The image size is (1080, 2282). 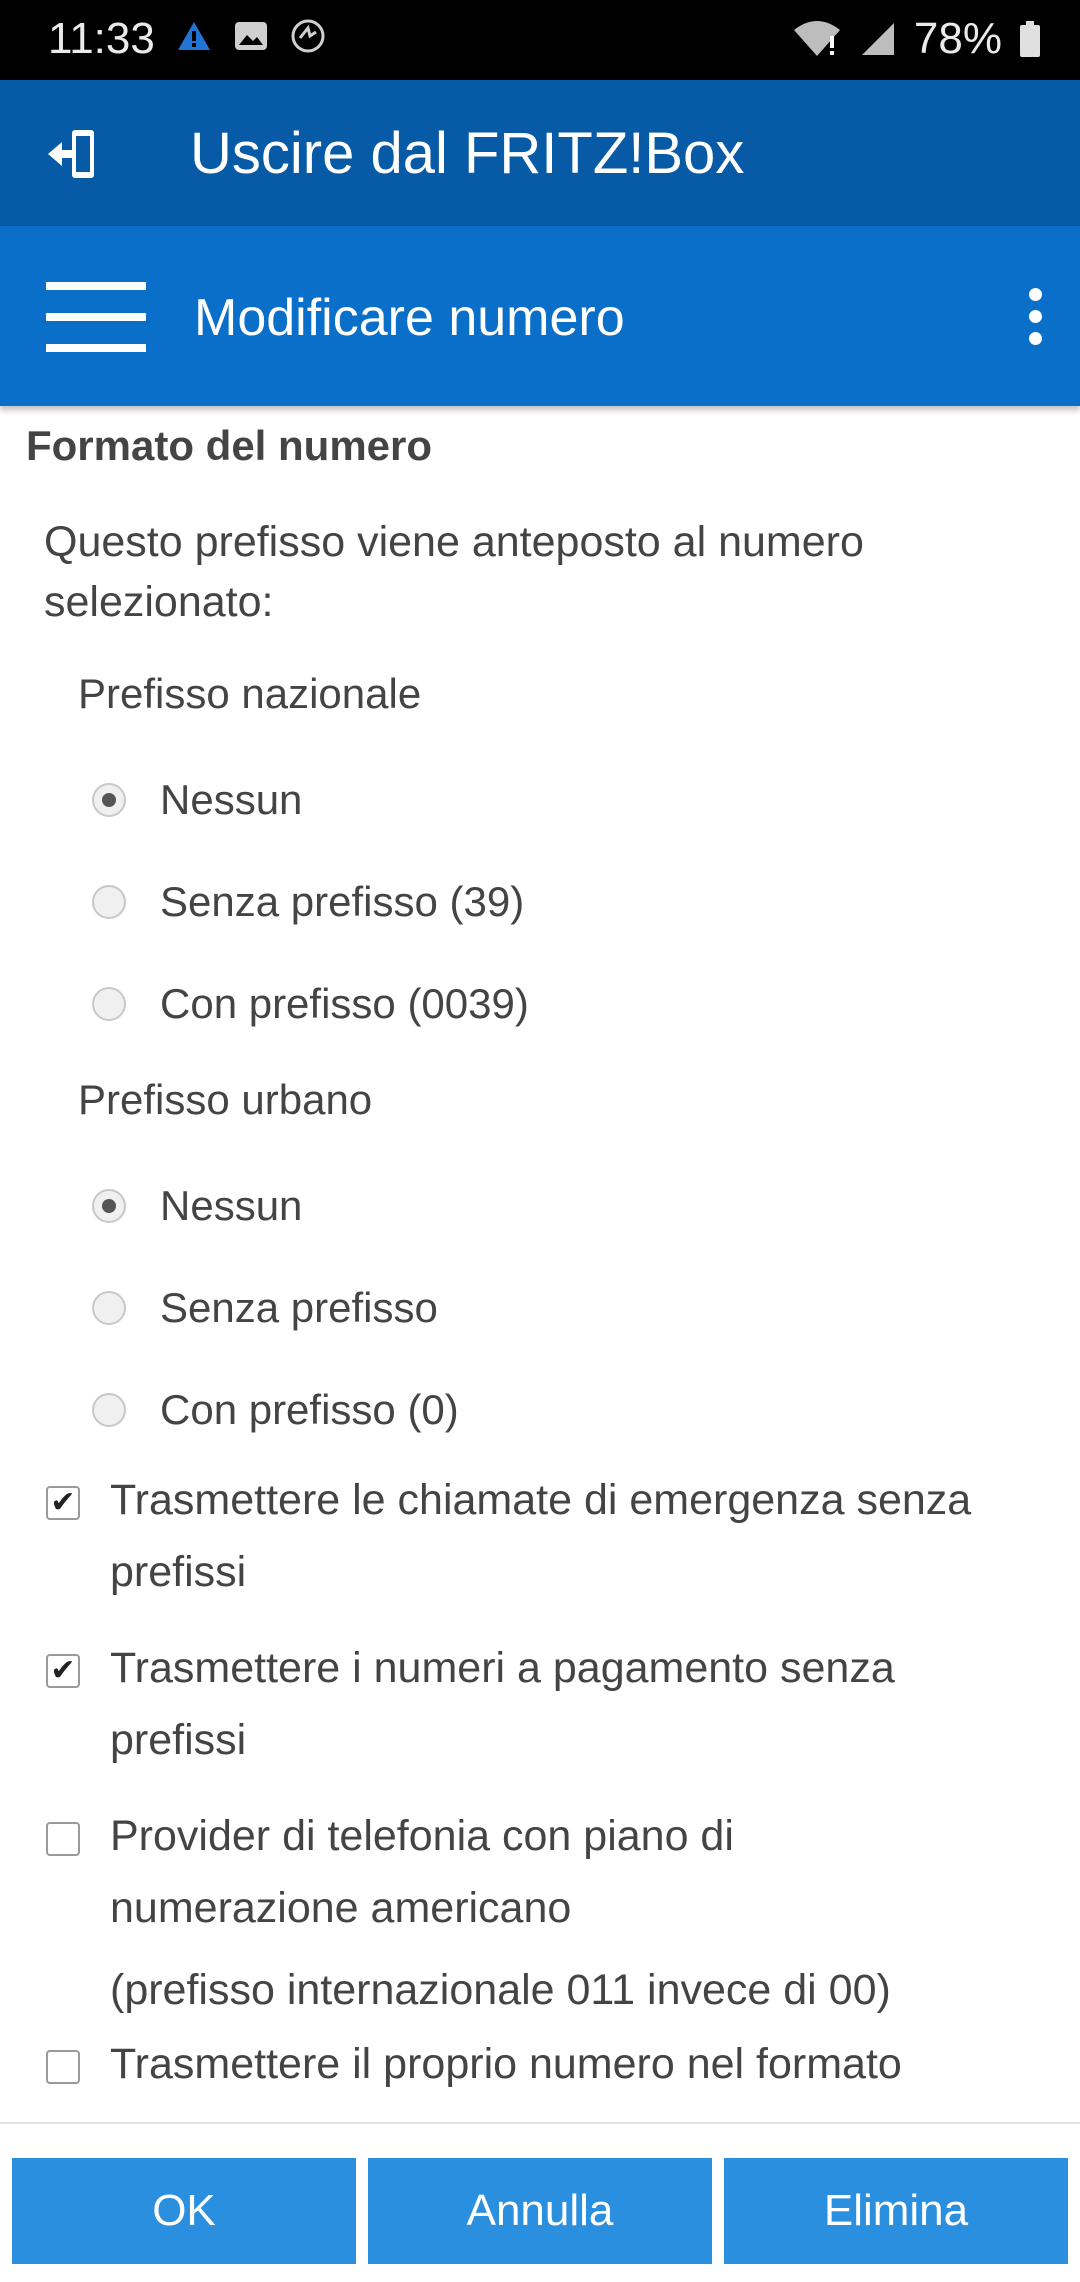 What do you see at coordinates (344, 1003) in the screenshot?
I see `radio-label: Con prefisso (0039)` at bounding box center [344, 1003].